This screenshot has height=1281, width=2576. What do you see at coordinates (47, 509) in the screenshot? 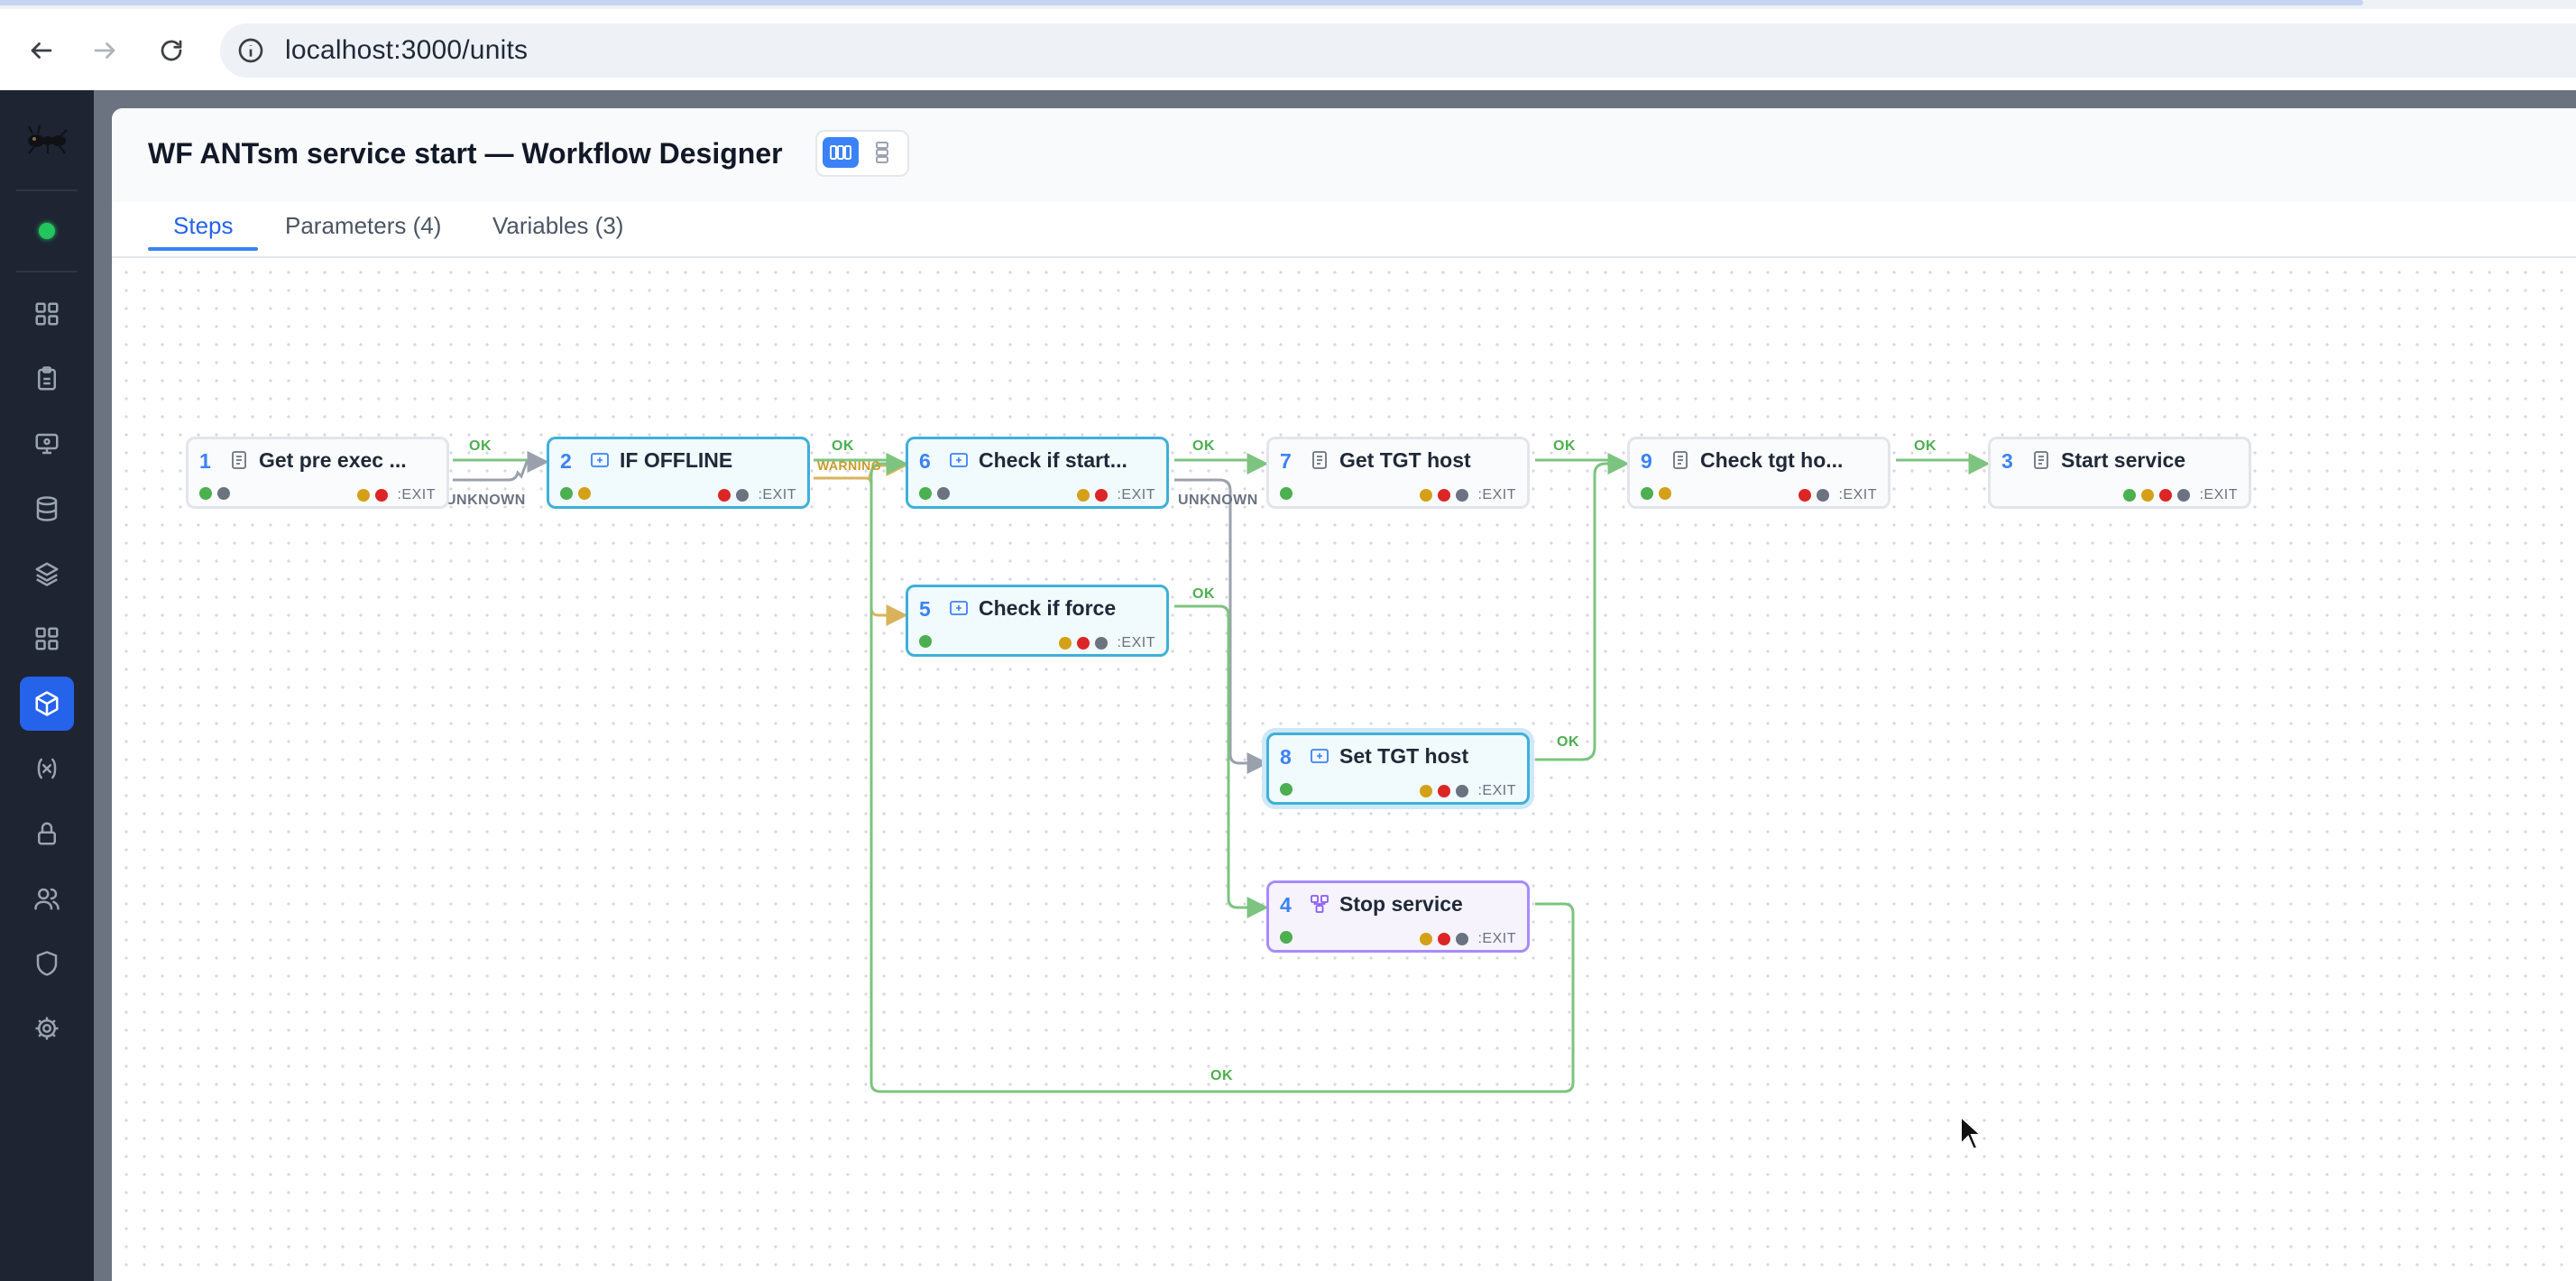
I see `sidebar-item-database` at bounding box center [47, 509].